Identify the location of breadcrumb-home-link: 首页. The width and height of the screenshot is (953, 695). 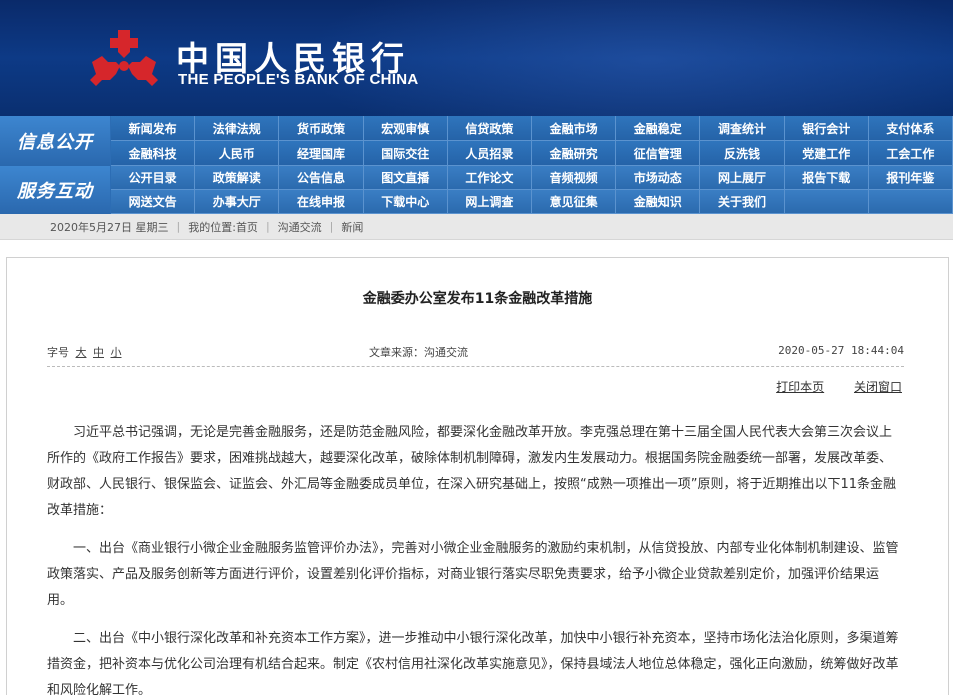
(247, 227).